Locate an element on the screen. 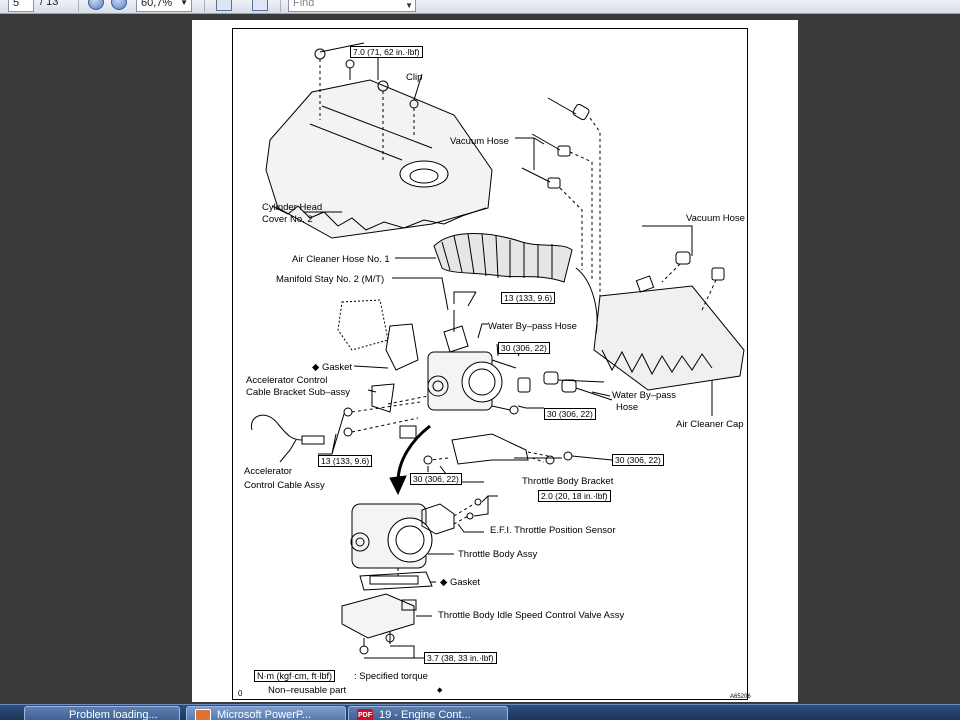  zoom-out-icon is located at coordinates (96, 5).